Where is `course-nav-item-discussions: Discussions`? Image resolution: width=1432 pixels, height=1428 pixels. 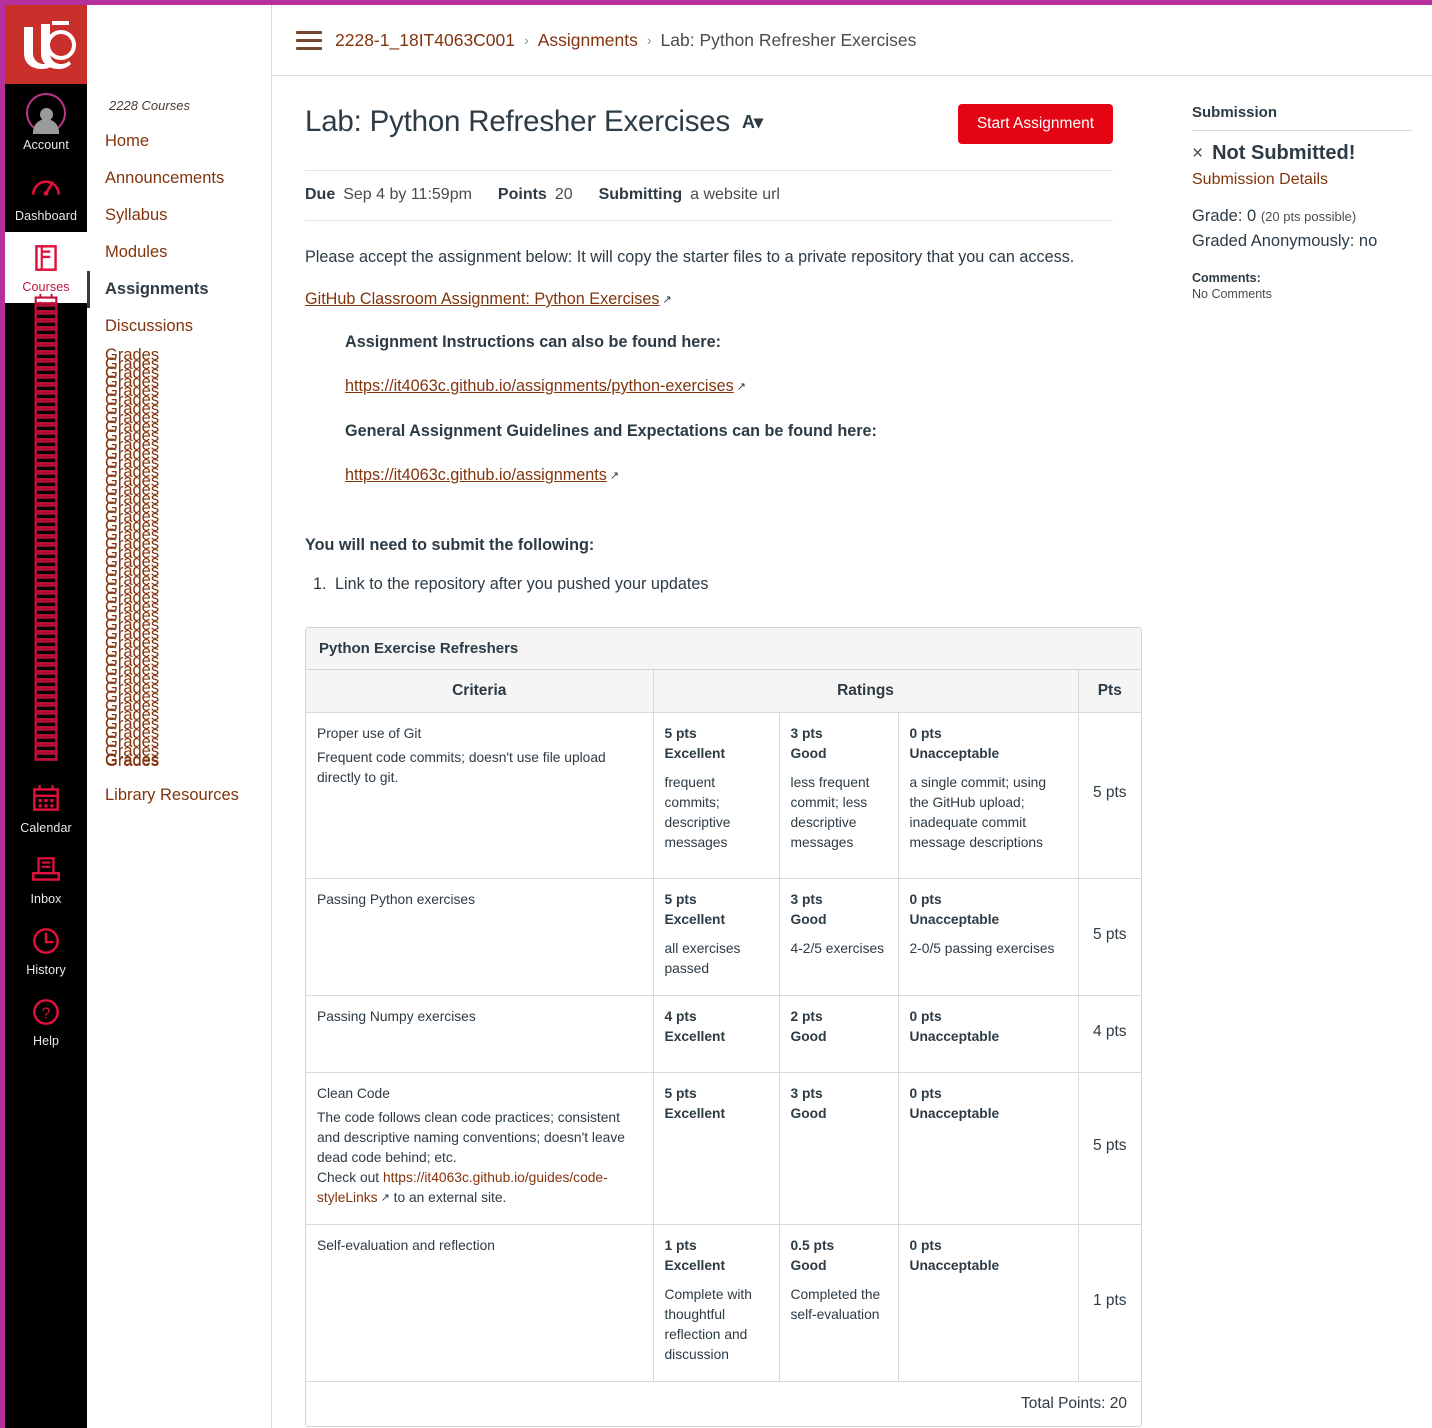 course-nav-item-discussions: Discussions is located at coordinates (179, 326).